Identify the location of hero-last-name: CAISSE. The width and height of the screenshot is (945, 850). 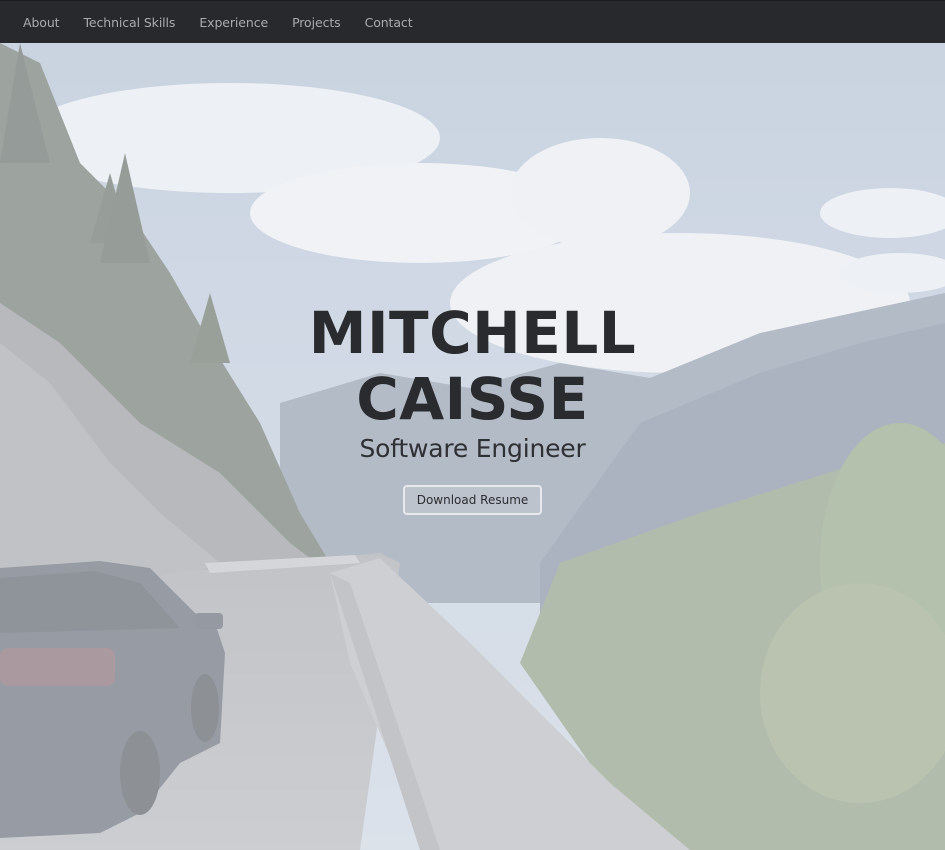
(472, 399).